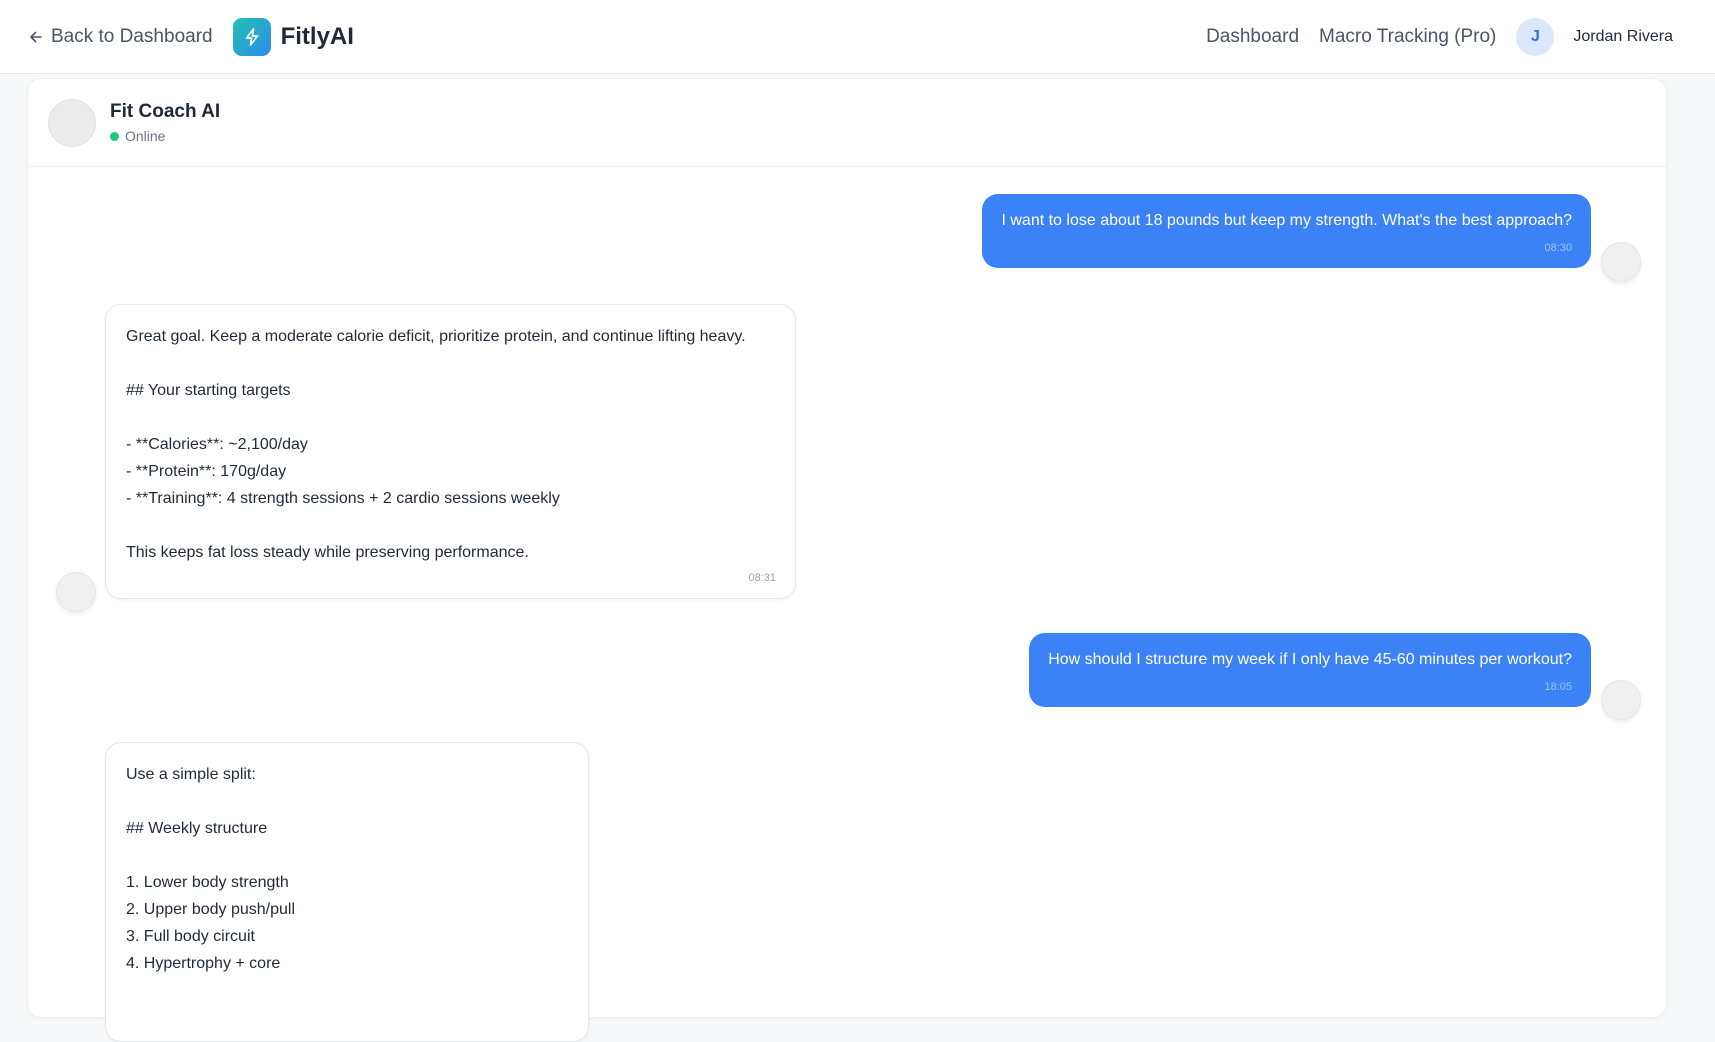 The height and width of the screenshot is (1042, 1715). I want to click on arrow-left-icon, so click(36, 36).